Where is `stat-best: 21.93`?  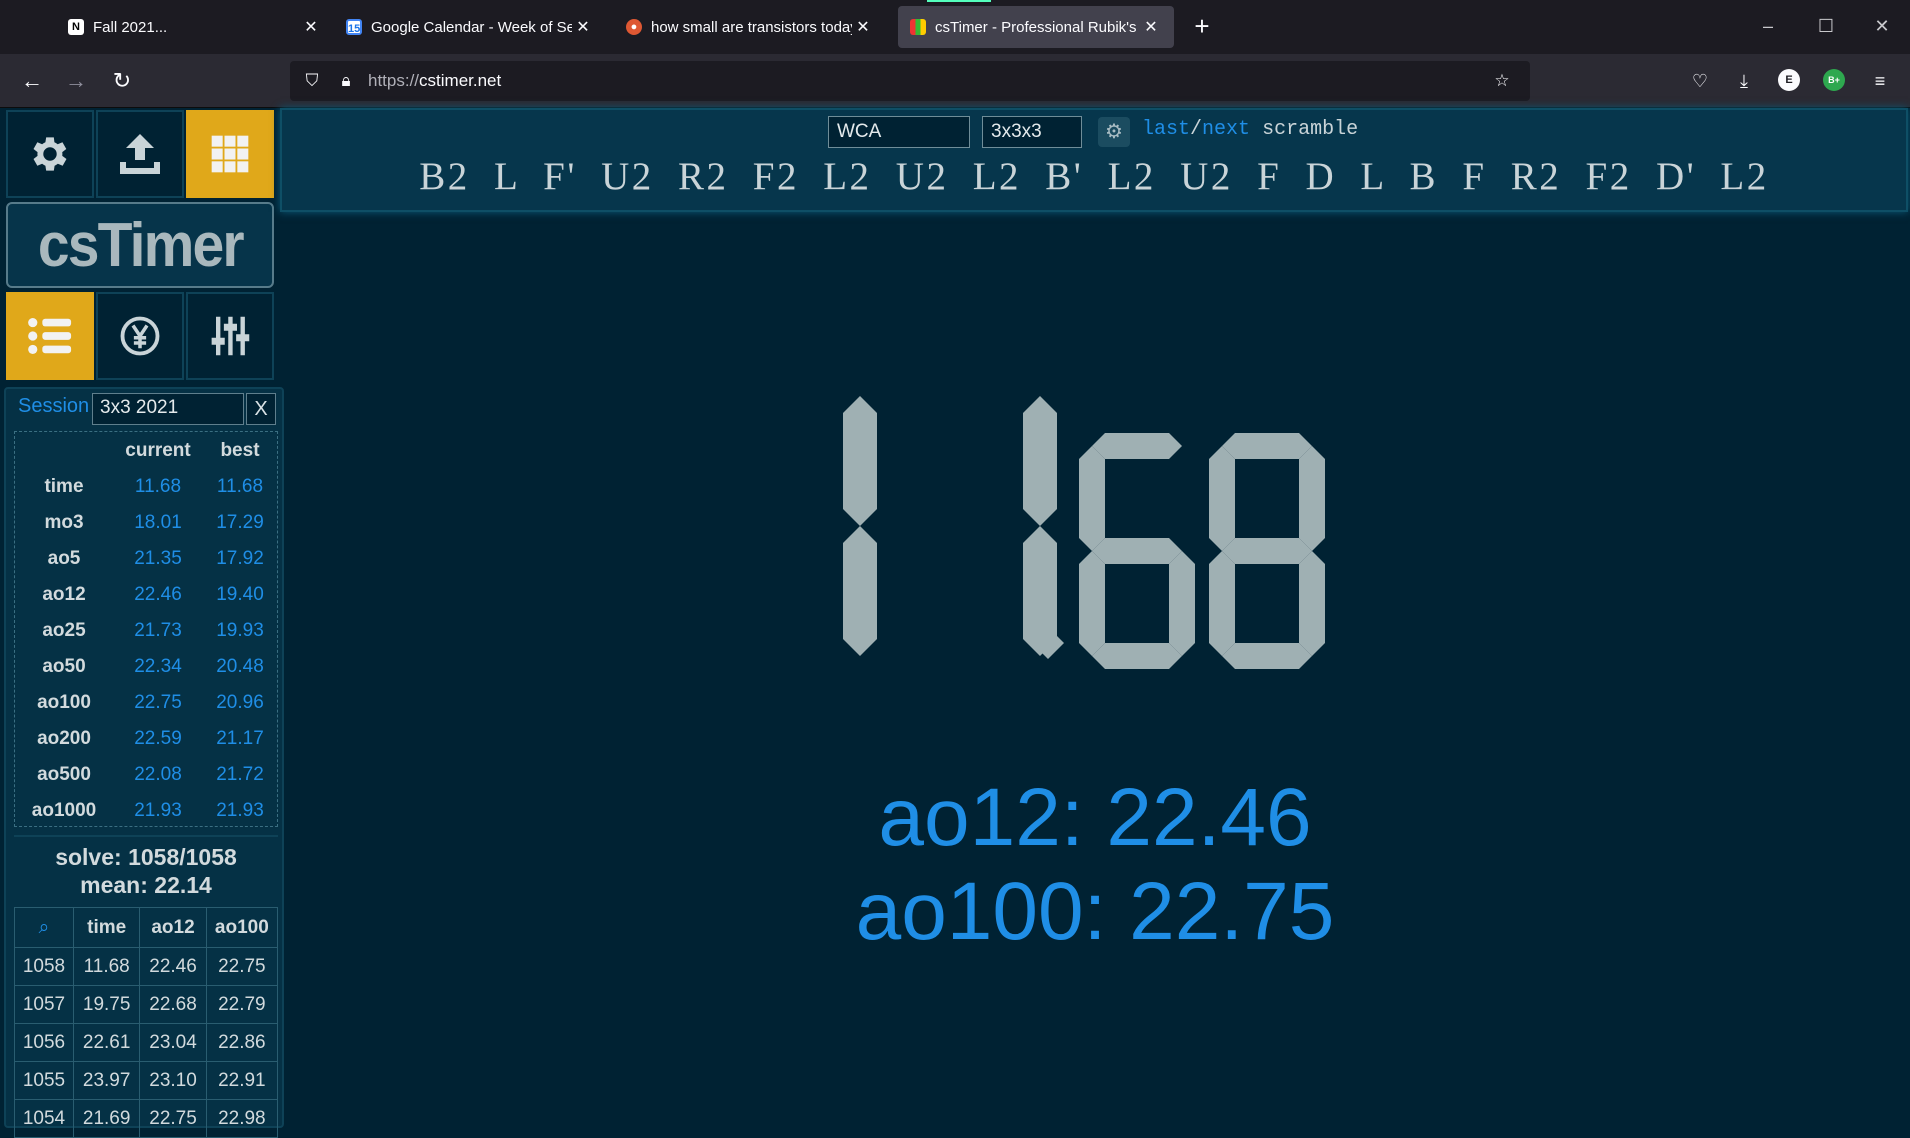 stat-best: 21.93 is located at coordinates (240, 811).